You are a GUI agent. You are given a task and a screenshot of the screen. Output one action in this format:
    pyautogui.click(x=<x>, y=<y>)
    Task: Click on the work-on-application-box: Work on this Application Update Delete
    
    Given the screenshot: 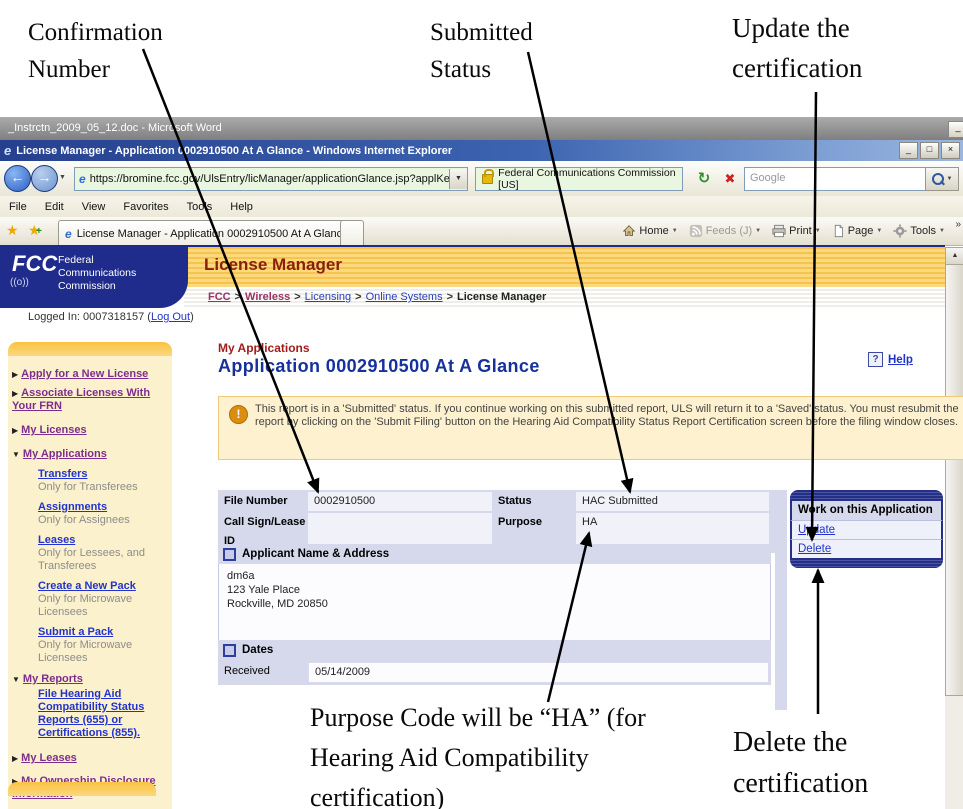 What is the action you would take?
    pyautogui.click(x=866, y=529)
    